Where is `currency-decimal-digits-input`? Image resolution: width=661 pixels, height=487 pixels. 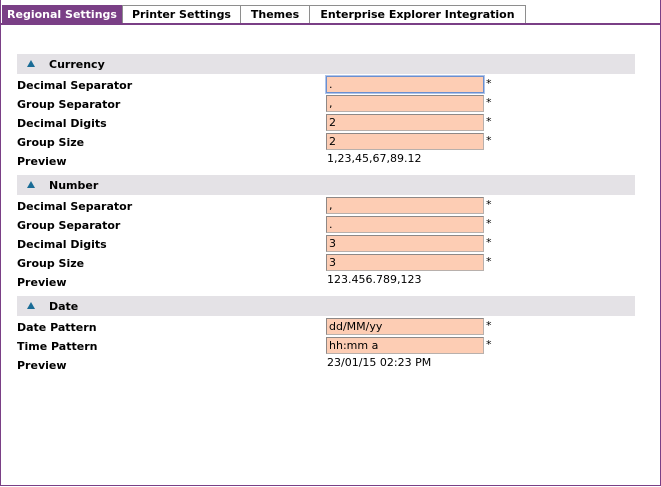
currency-decimal-digits-input is located at coordinates (405, 122).